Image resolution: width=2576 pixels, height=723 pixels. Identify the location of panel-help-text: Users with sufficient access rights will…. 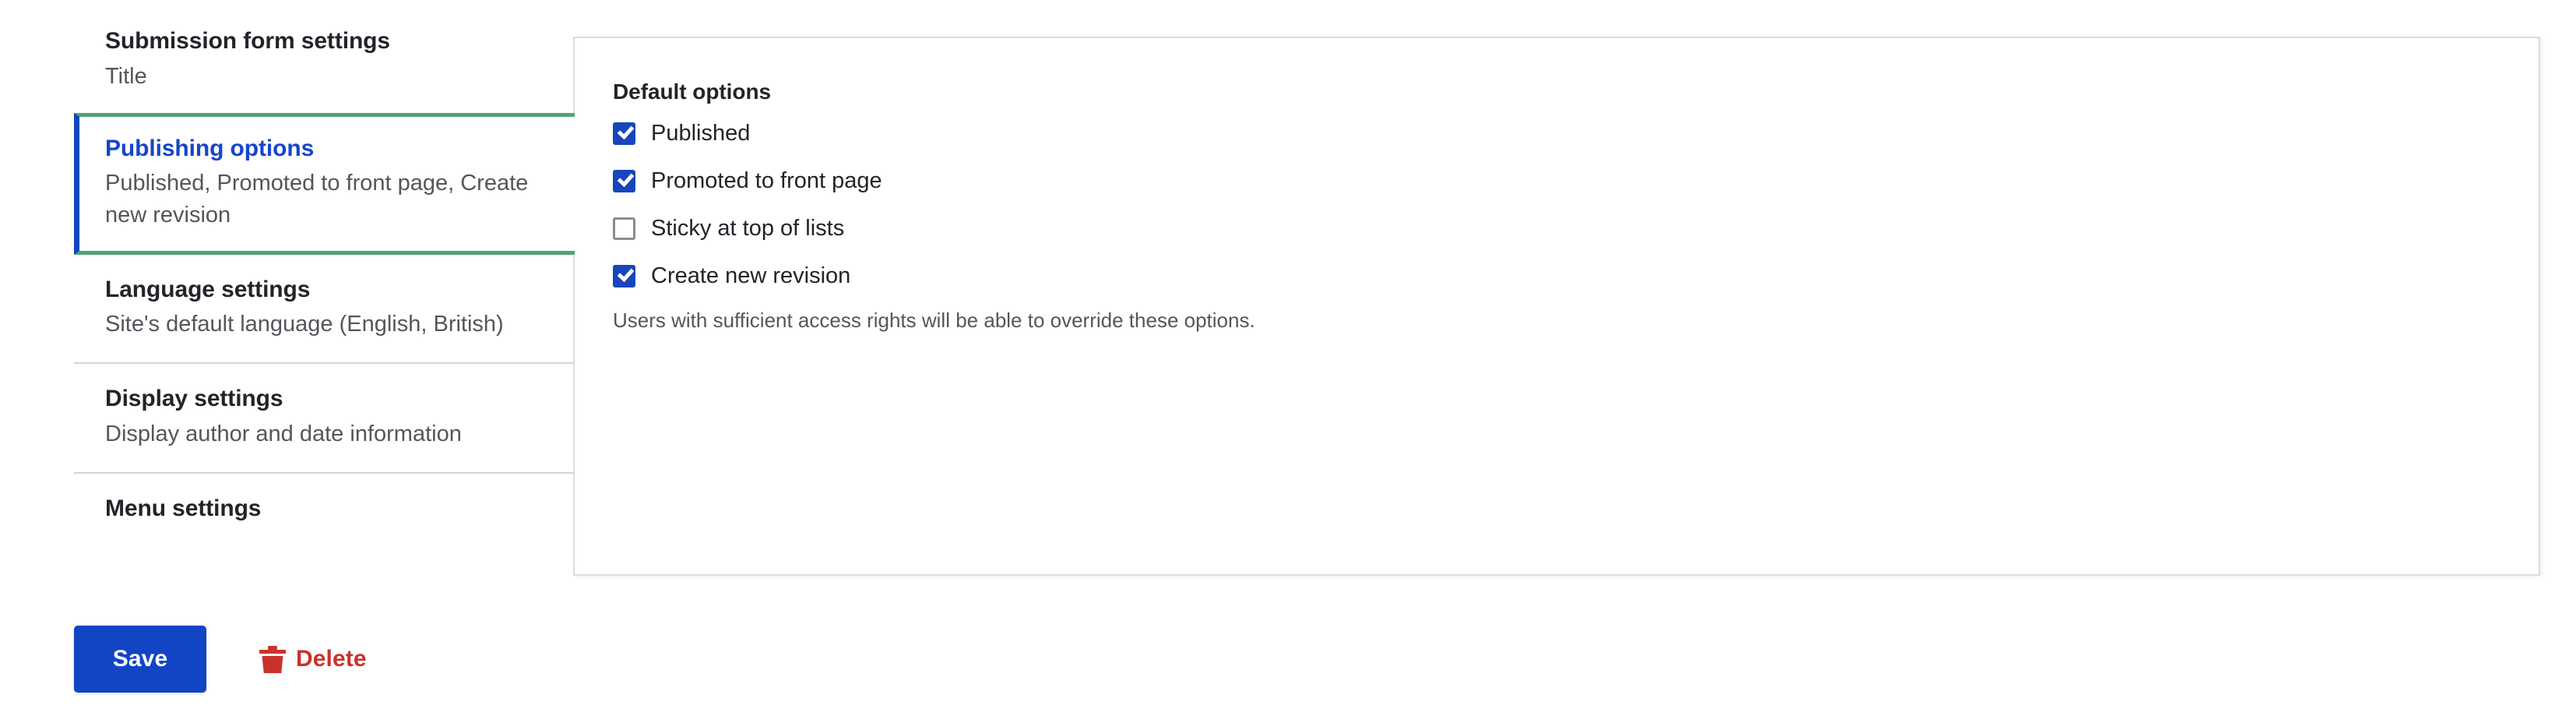
(934, 320).